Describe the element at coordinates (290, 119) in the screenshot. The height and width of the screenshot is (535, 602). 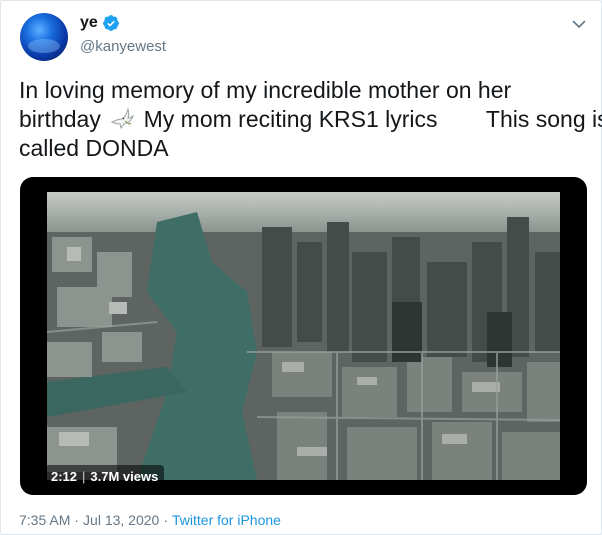
I see `tweet-text-segment: My mom reciting KRS1 lyrics` at that location.